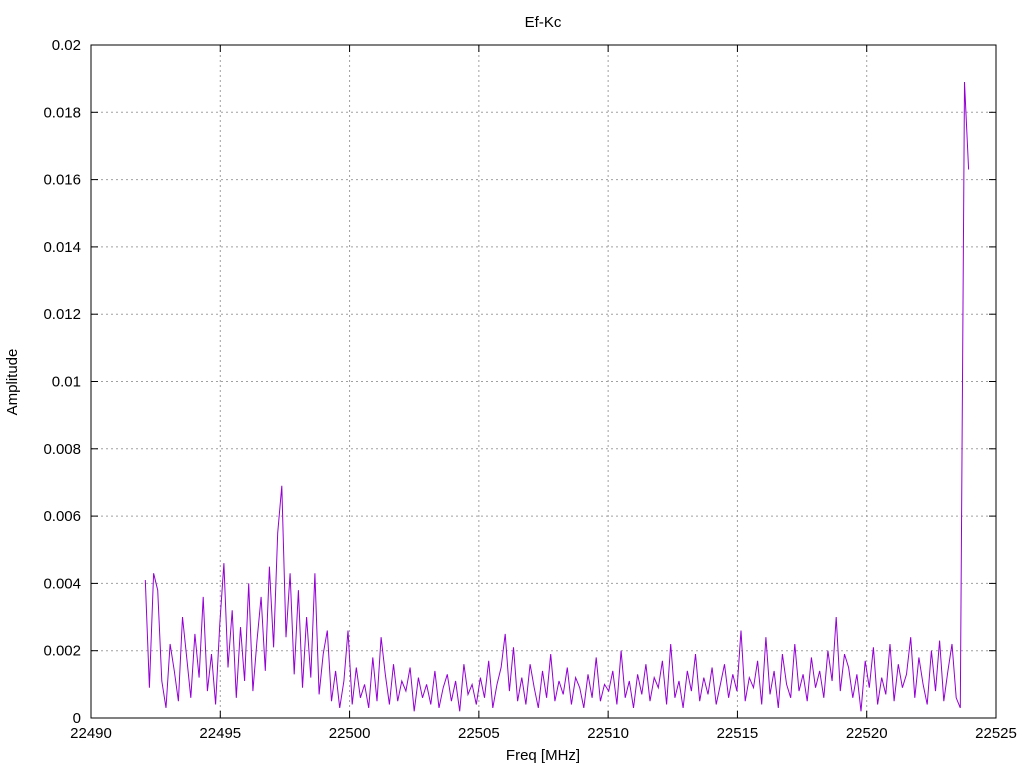 The image size is (1024, 768). I want to click on x-tick-label: 22495, so click(220, 733).